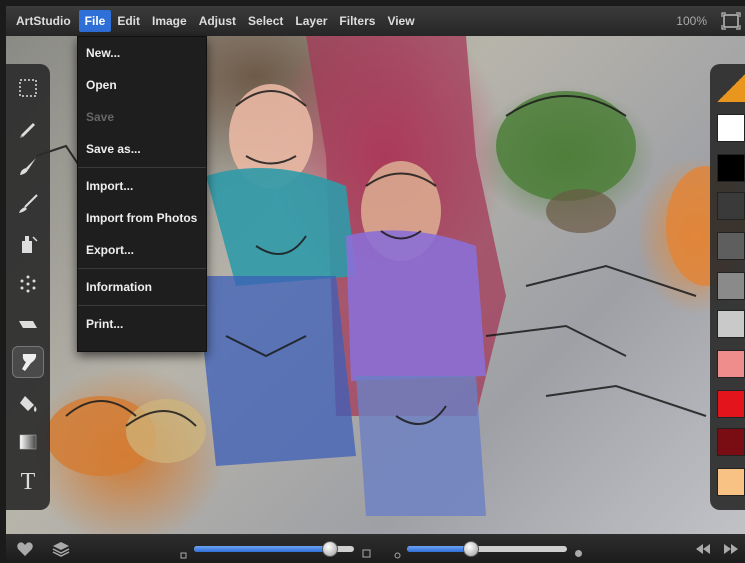 The width and height of the screenshot is (745, 563). I want to click on color-swatch-dark-gray, so click(731, 206).